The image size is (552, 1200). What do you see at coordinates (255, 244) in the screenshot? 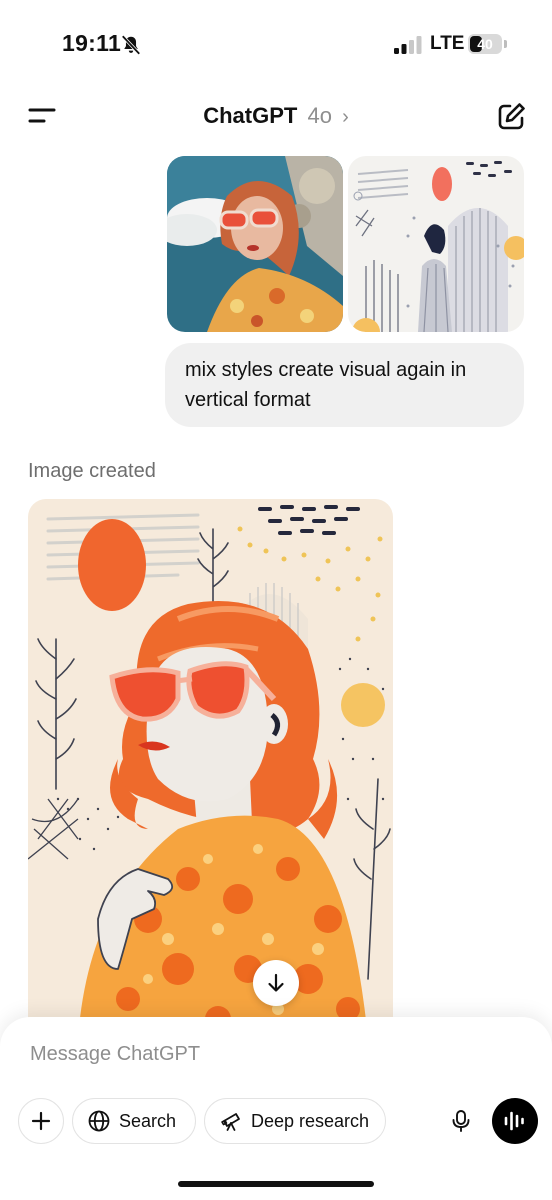
I see `user-image-photo` at bounding box center [255, 244].